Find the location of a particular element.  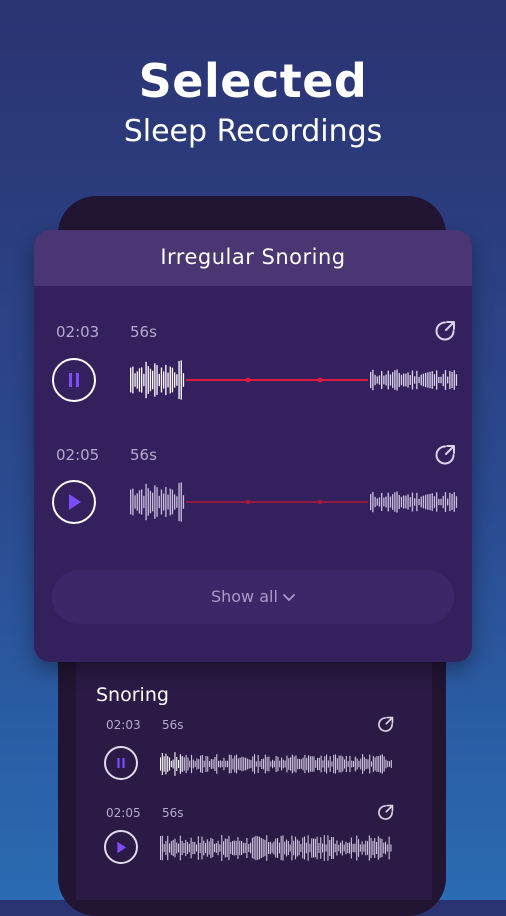

pause-icon is located at coordinates (74, 380).